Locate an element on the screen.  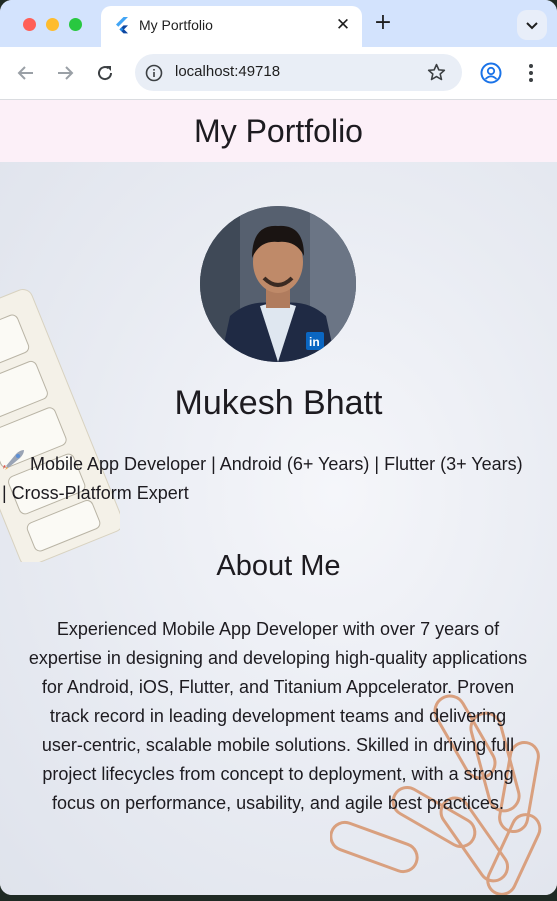
plus-icon: + is located at coordinates (383, 24).